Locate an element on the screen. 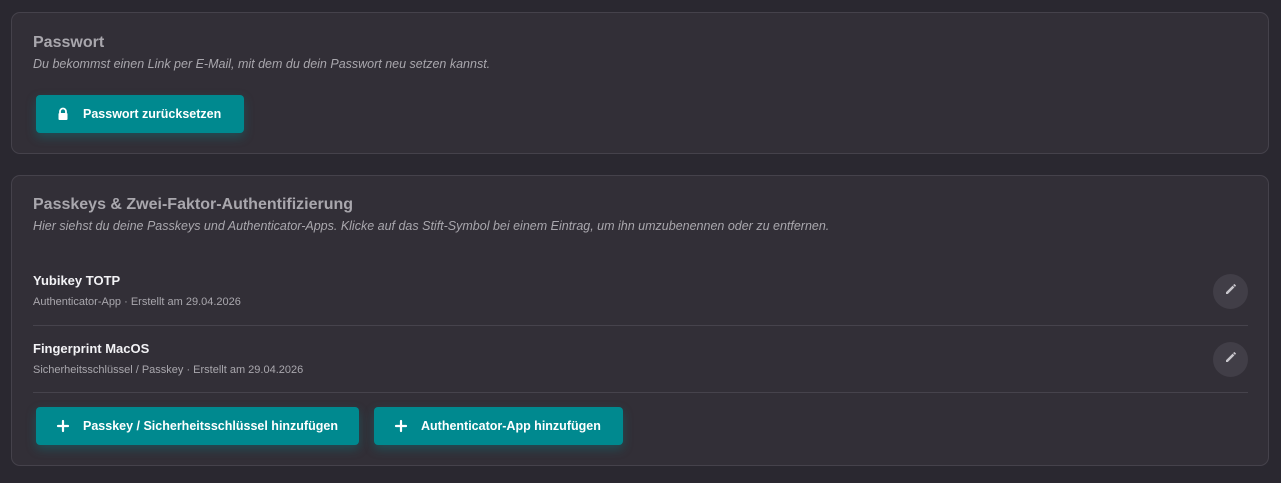 This screenshot has height=483, width=1281. entry-name: Yubikey TOTP is located at coordinates (77, 280).